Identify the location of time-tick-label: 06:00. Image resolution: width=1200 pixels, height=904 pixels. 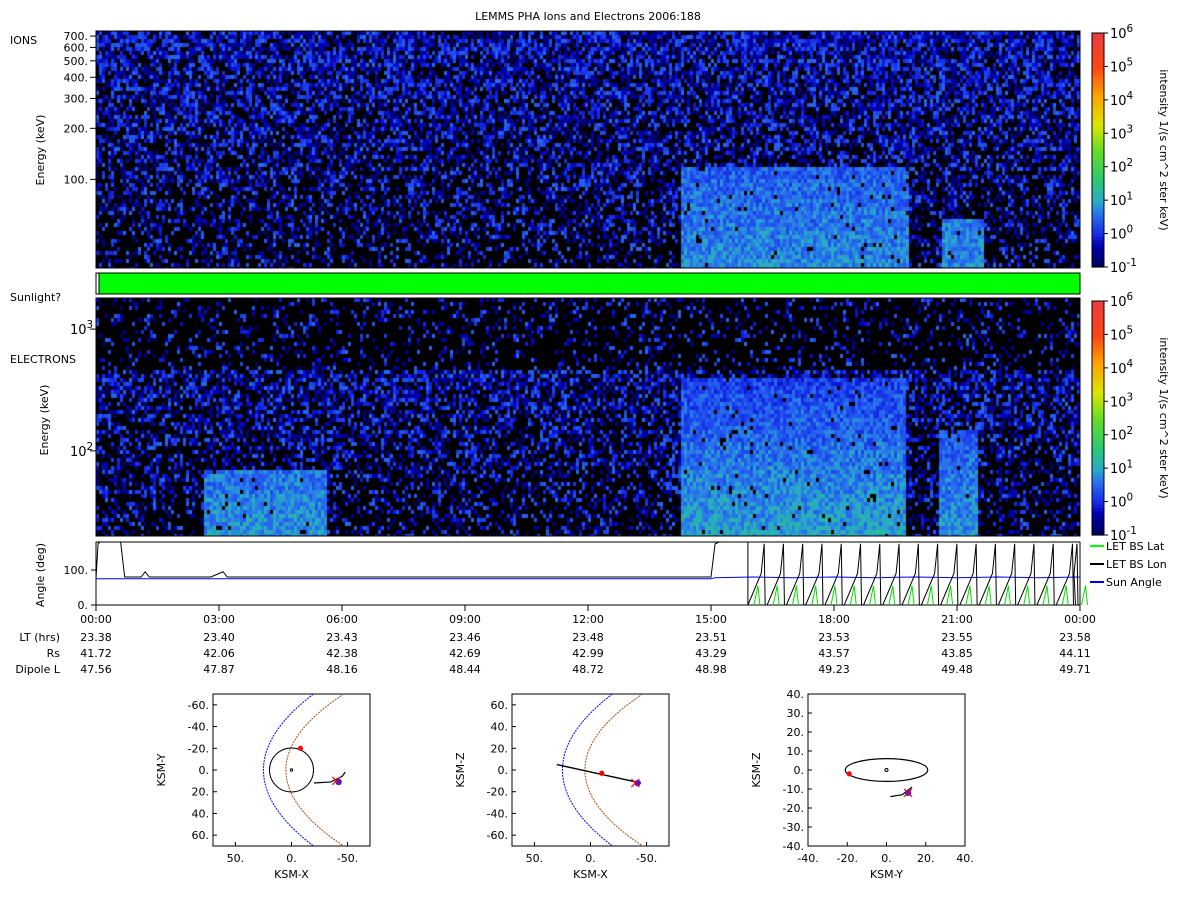
(342, 619).